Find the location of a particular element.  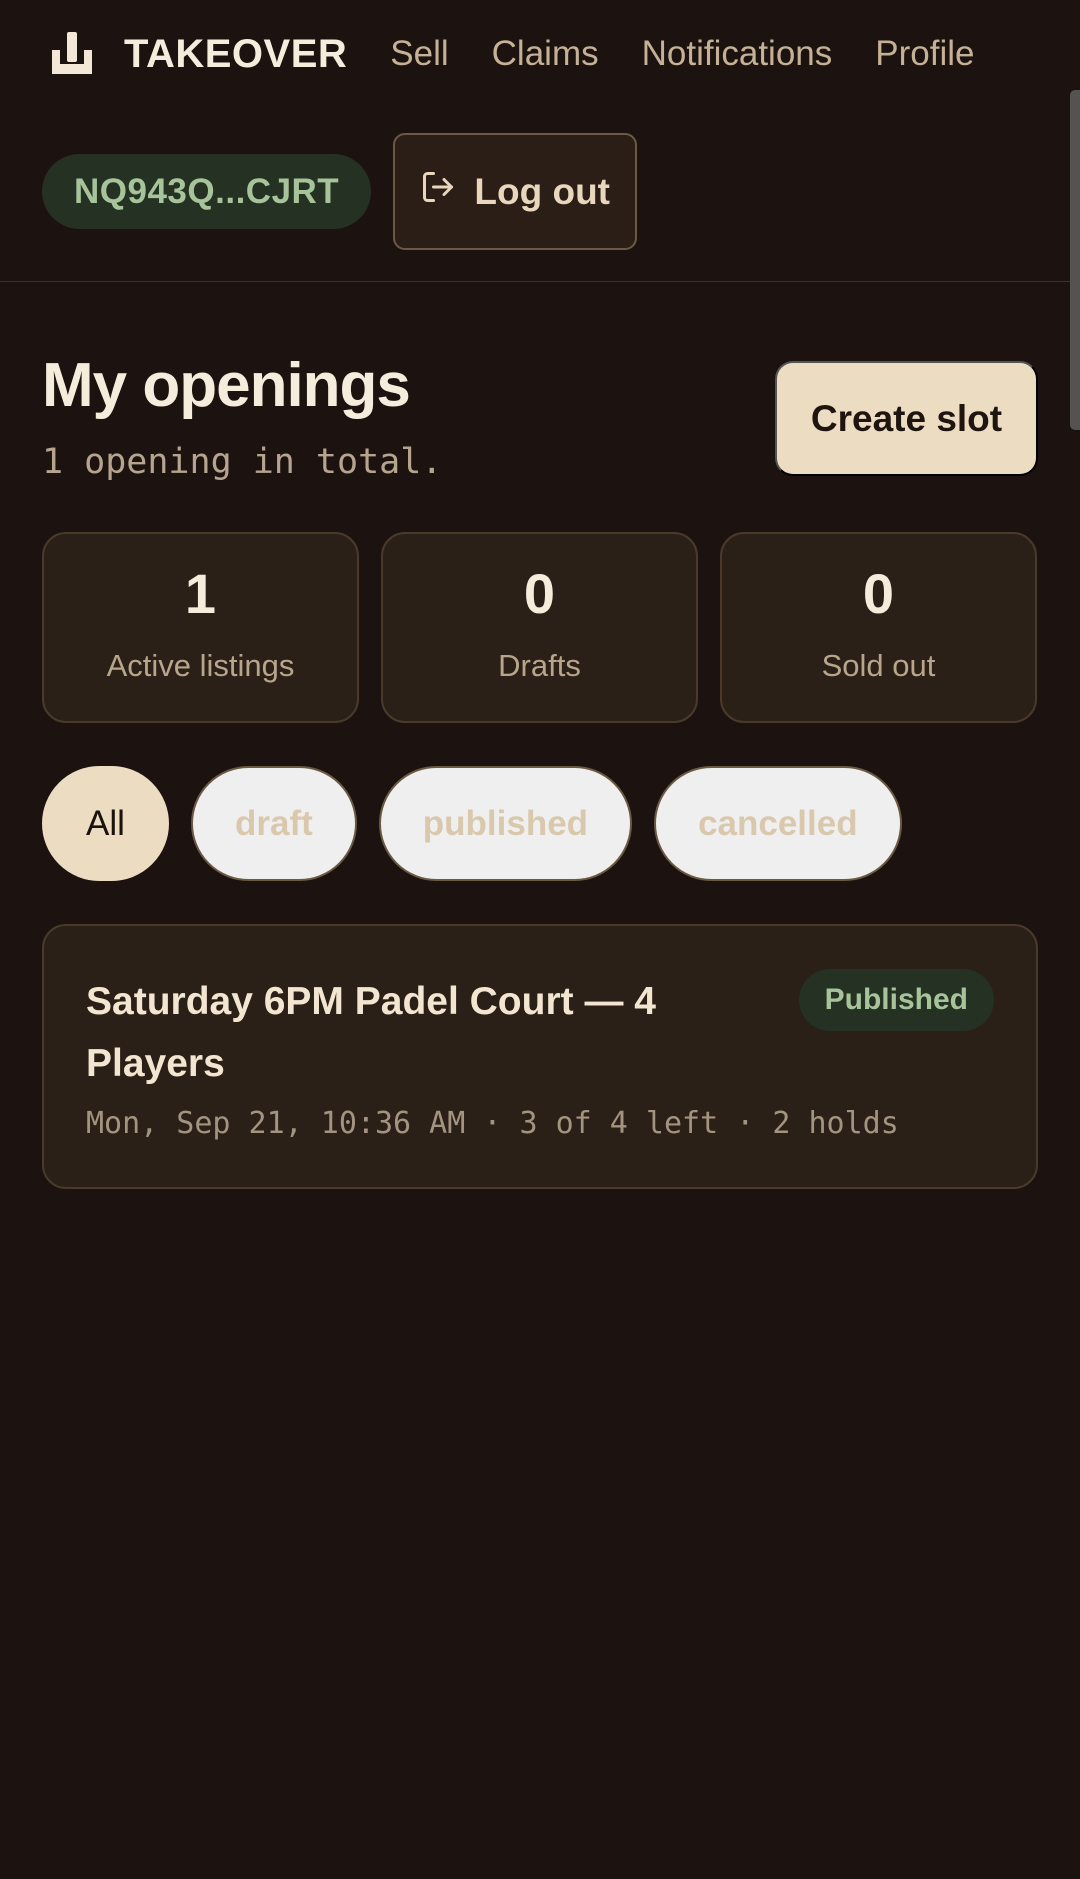

brand-name: TAKEOVER is located at coordinates (235, 54).